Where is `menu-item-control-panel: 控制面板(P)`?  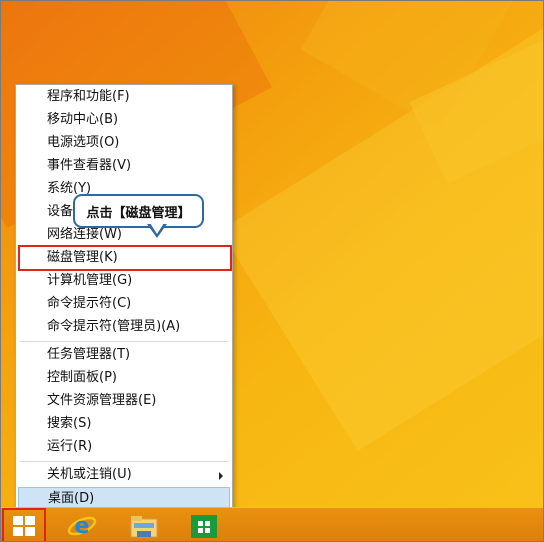
menu-item-control-panel: 控制面板(P) is located at coordinates (124, 378).